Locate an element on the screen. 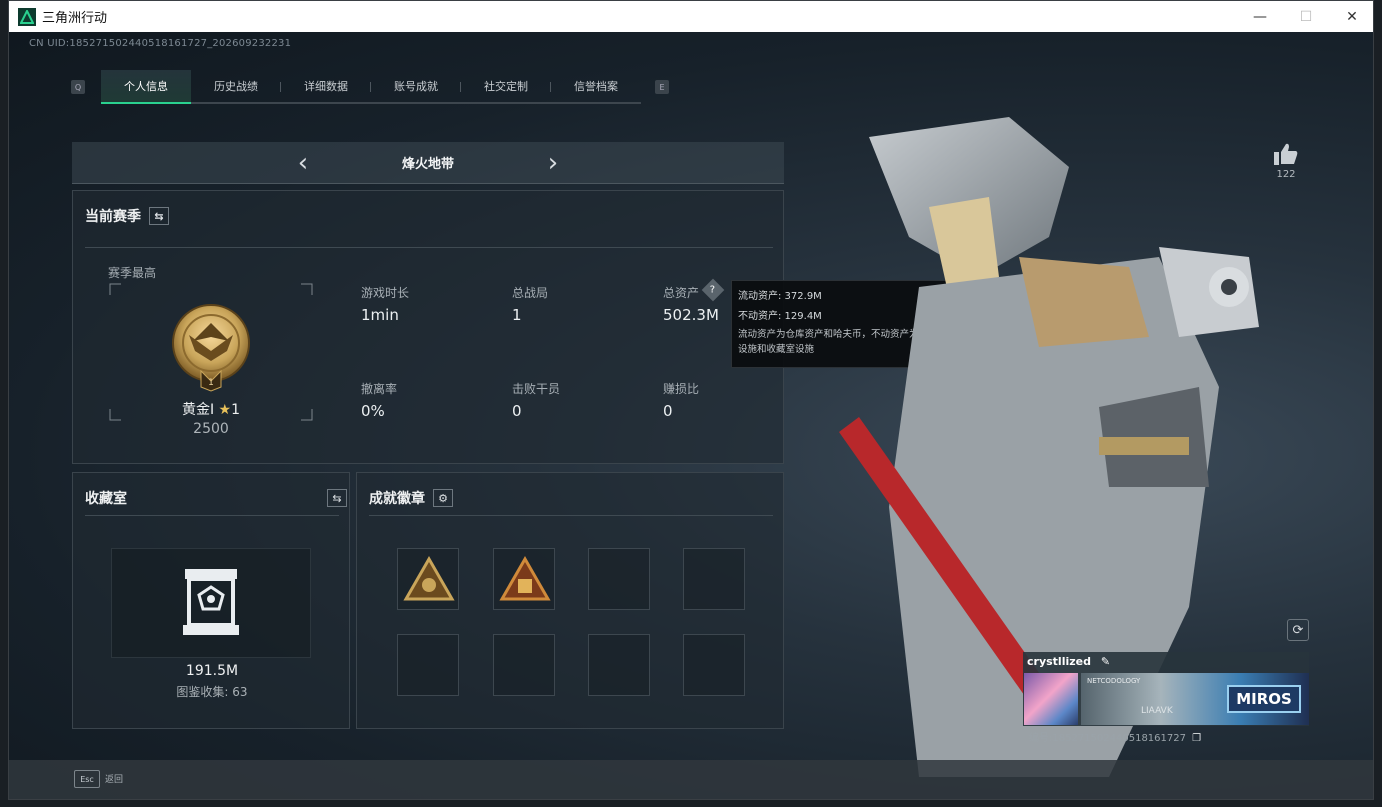 The image size is (1382, 807). window-title: 三角洲行动 is located at coordinates (75, 18).